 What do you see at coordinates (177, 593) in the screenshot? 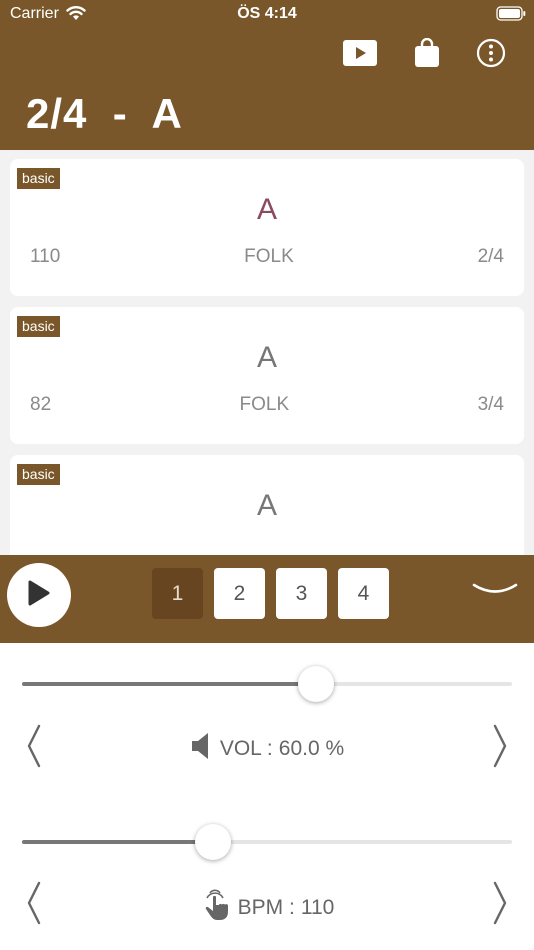
I see `beat-button-1: 1` at bounding box center [177, 593].